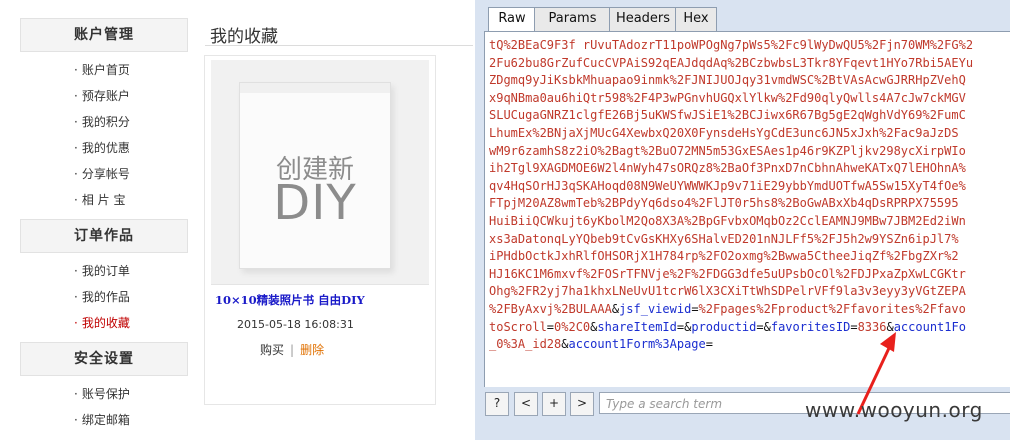  I want to click on box-lid, so click(315, 88).